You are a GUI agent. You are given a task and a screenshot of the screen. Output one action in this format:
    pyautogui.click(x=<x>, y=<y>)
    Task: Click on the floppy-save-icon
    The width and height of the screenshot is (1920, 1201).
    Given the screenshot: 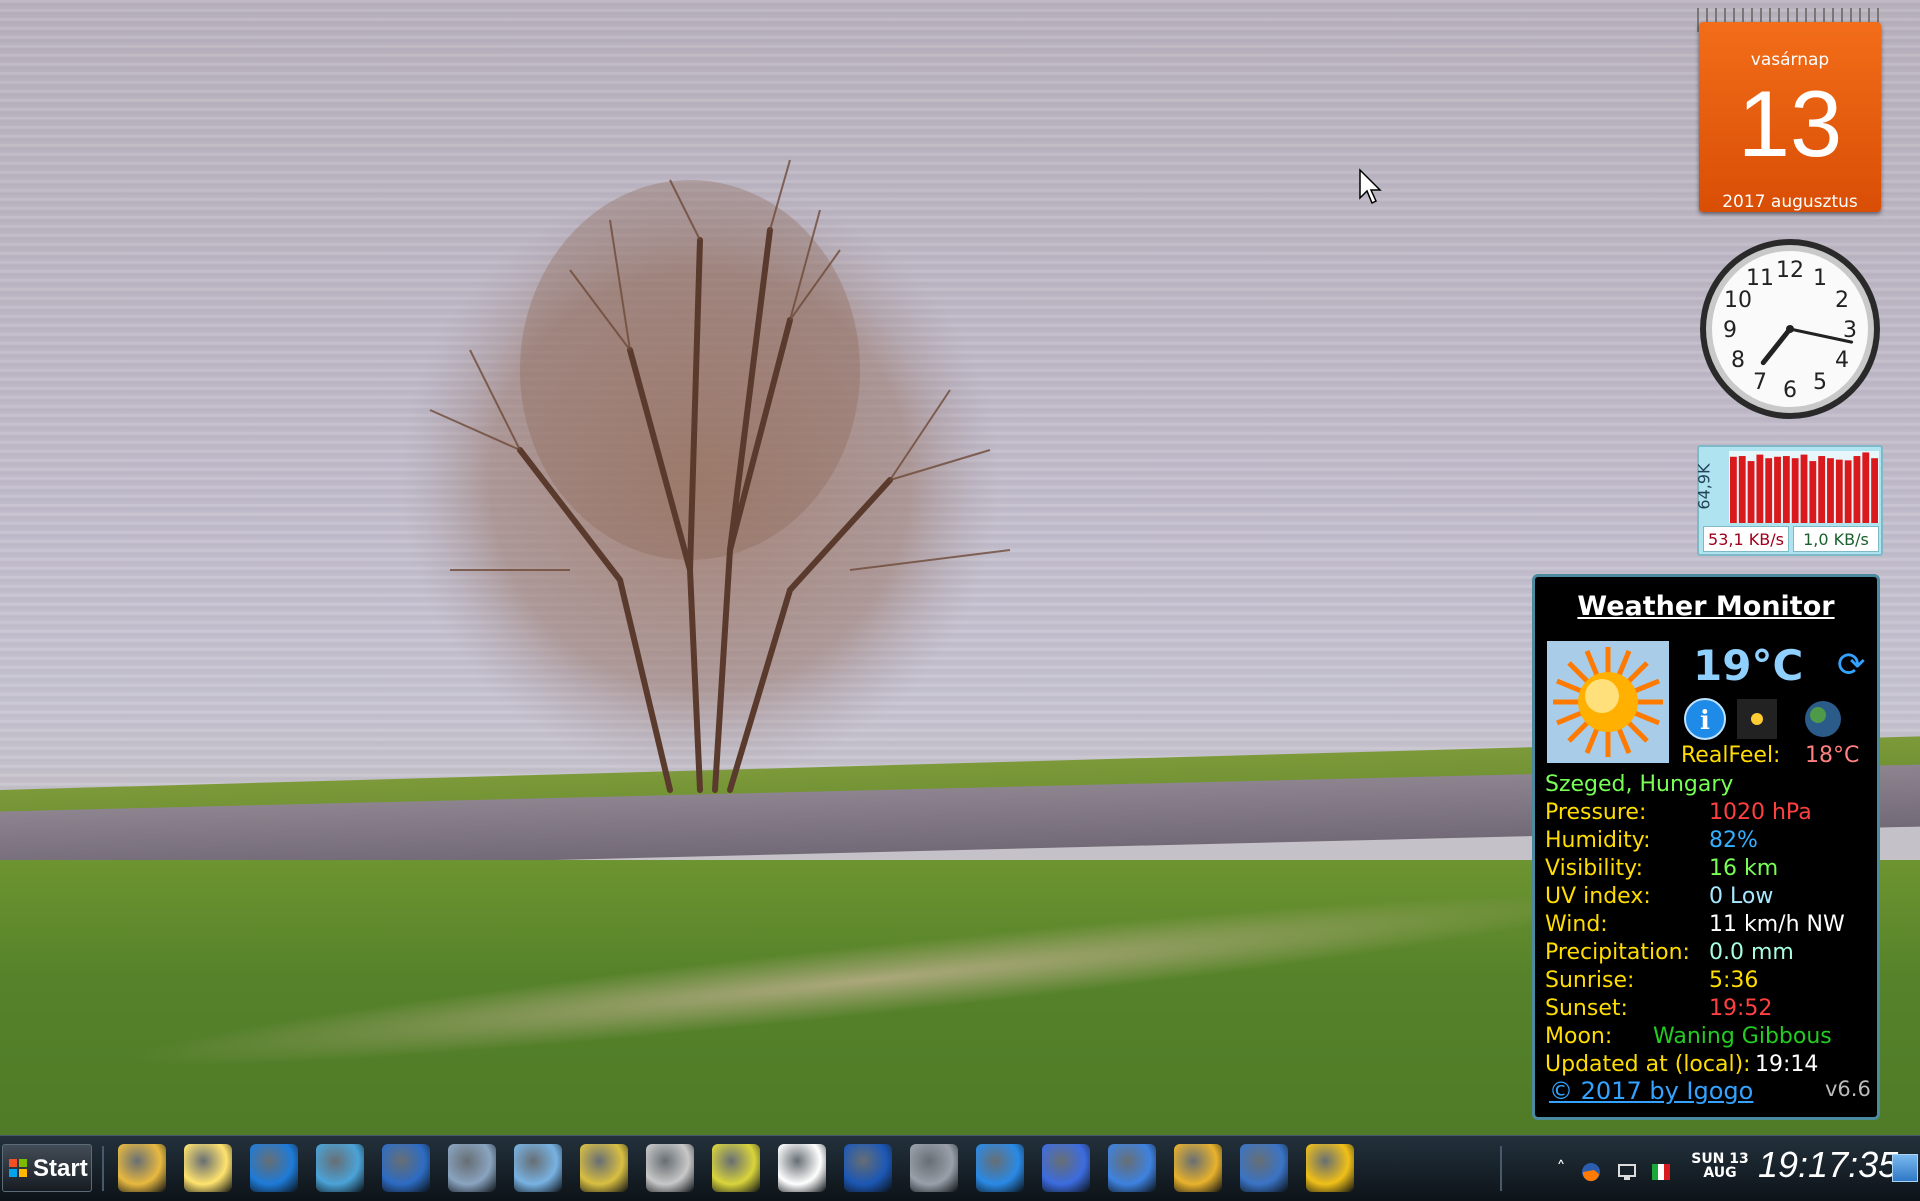 What is the action you would take?
    pyautogui.click(x=868, y=1168)
    